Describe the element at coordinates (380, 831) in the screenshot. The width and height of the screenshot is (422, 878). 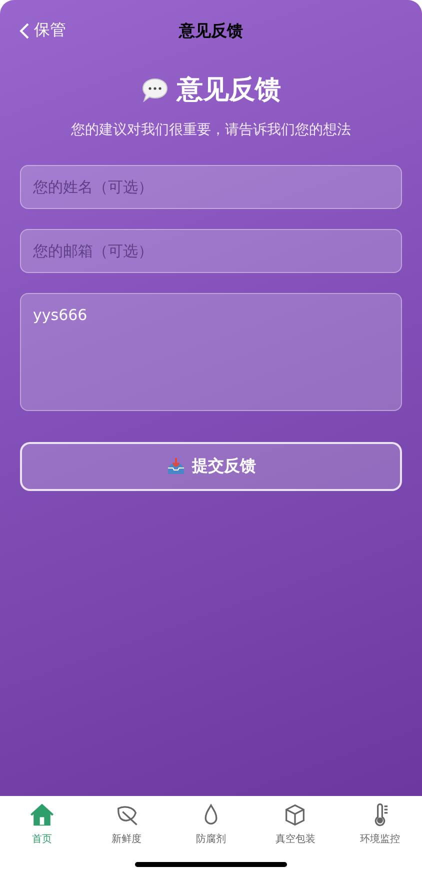
I see `tab-item: 环境监控` at that location.